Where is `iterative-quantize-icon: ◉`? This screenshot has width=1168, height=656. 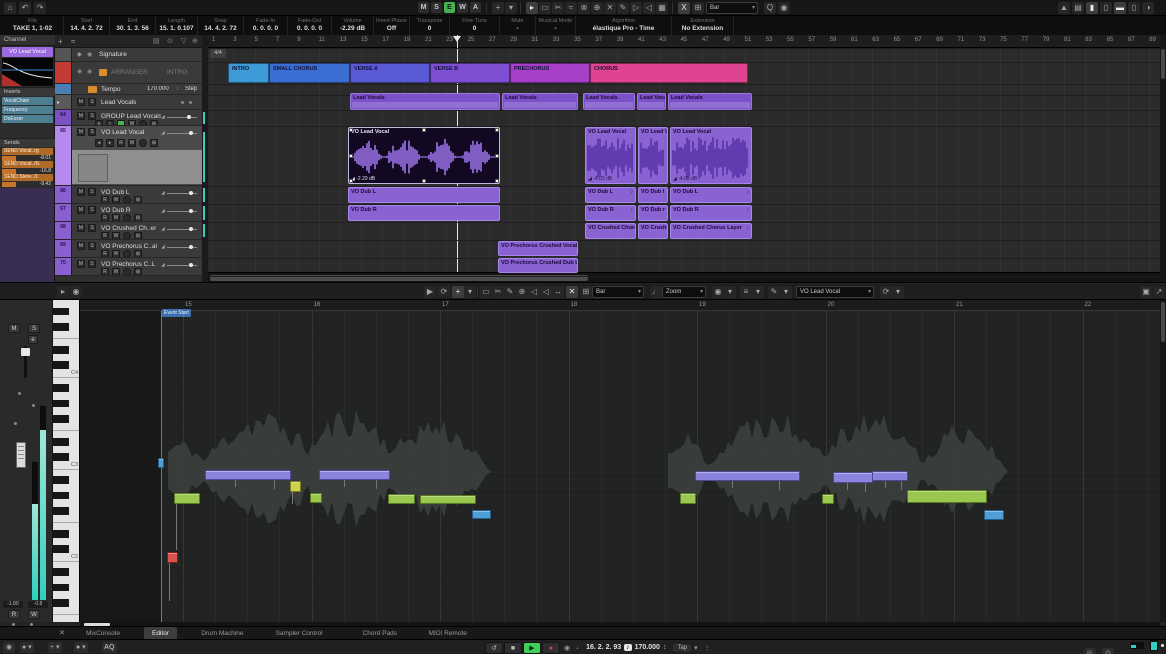 iterative-quantize-icon: ◉ is located at coordinates (784, 8).